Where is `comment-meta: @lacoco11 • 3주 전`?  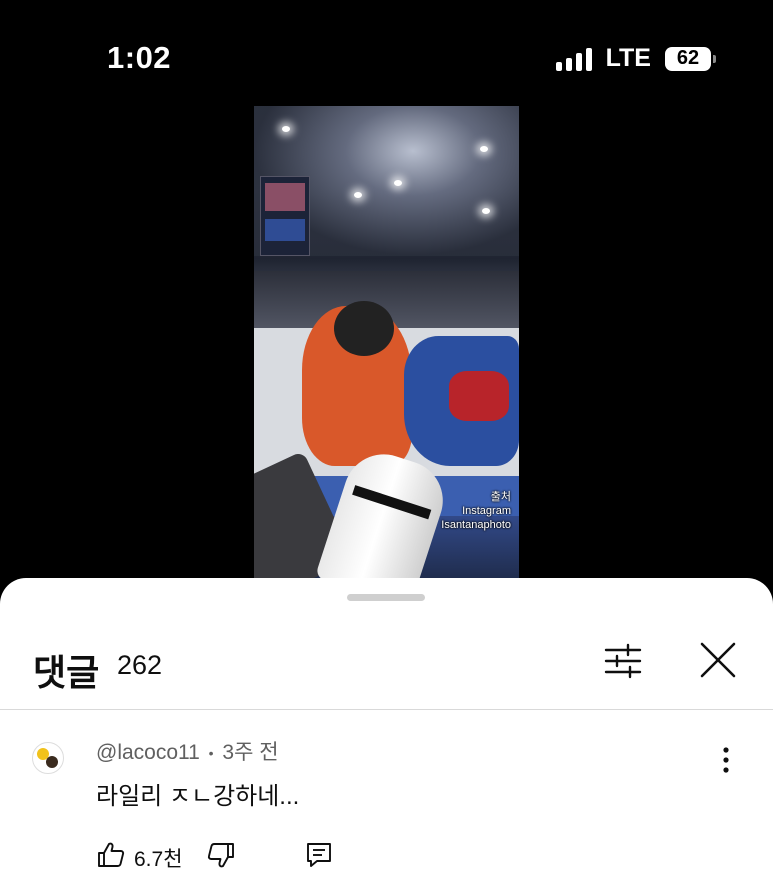 comment-meta: @lacoco11 • 3주 전 is located at coordinates (187, 751).